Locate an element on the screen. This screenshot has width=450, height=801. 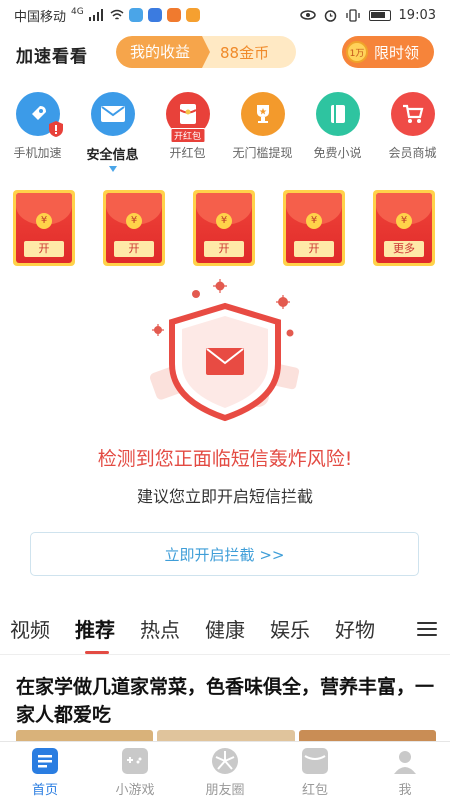
nav-moments: 朋友圈 is located at coordinates (225, 773).